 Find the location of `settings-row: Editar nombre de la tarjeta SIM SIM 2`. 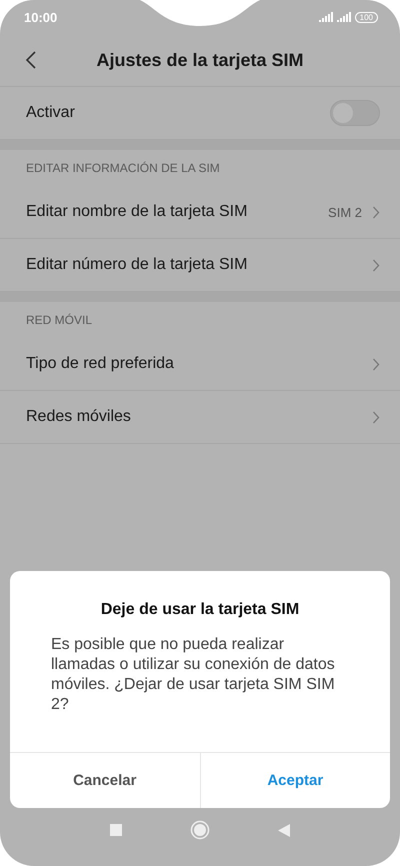

settings-row: Editar nombre de la tarjeta SIM SIM 2 is located at coordinates (200, 212).